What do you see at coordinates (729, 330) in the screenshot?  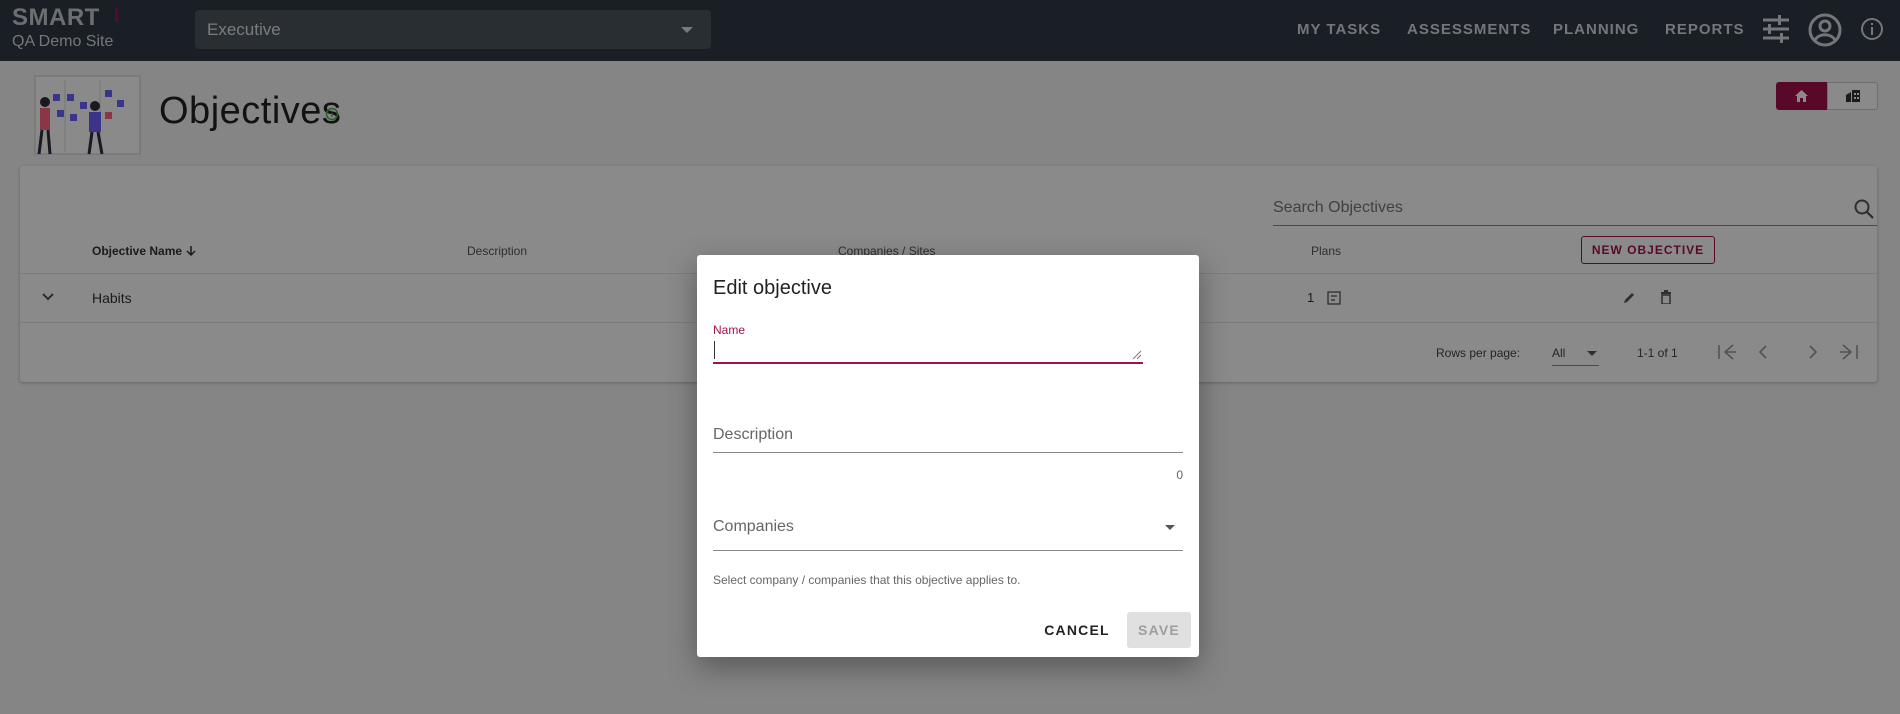 I see `name-label: Name` at bounding box center [729, 330].